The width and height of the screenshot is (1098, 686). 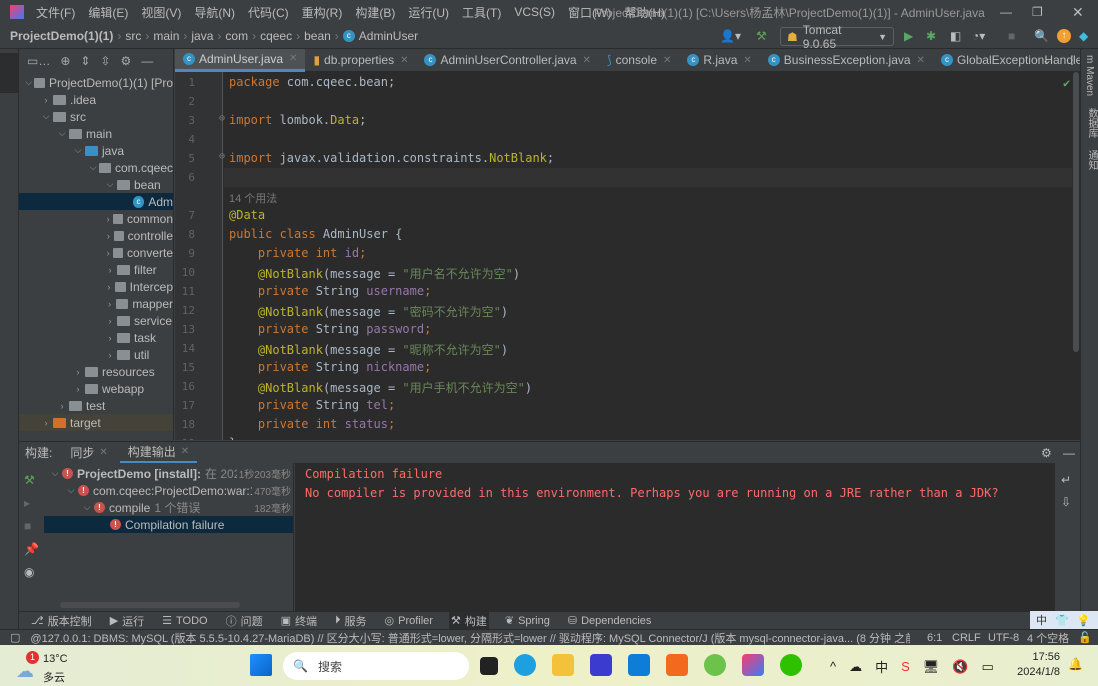 I want to click on breadcrumb-item: cqeec, so click(x=276, y=36).